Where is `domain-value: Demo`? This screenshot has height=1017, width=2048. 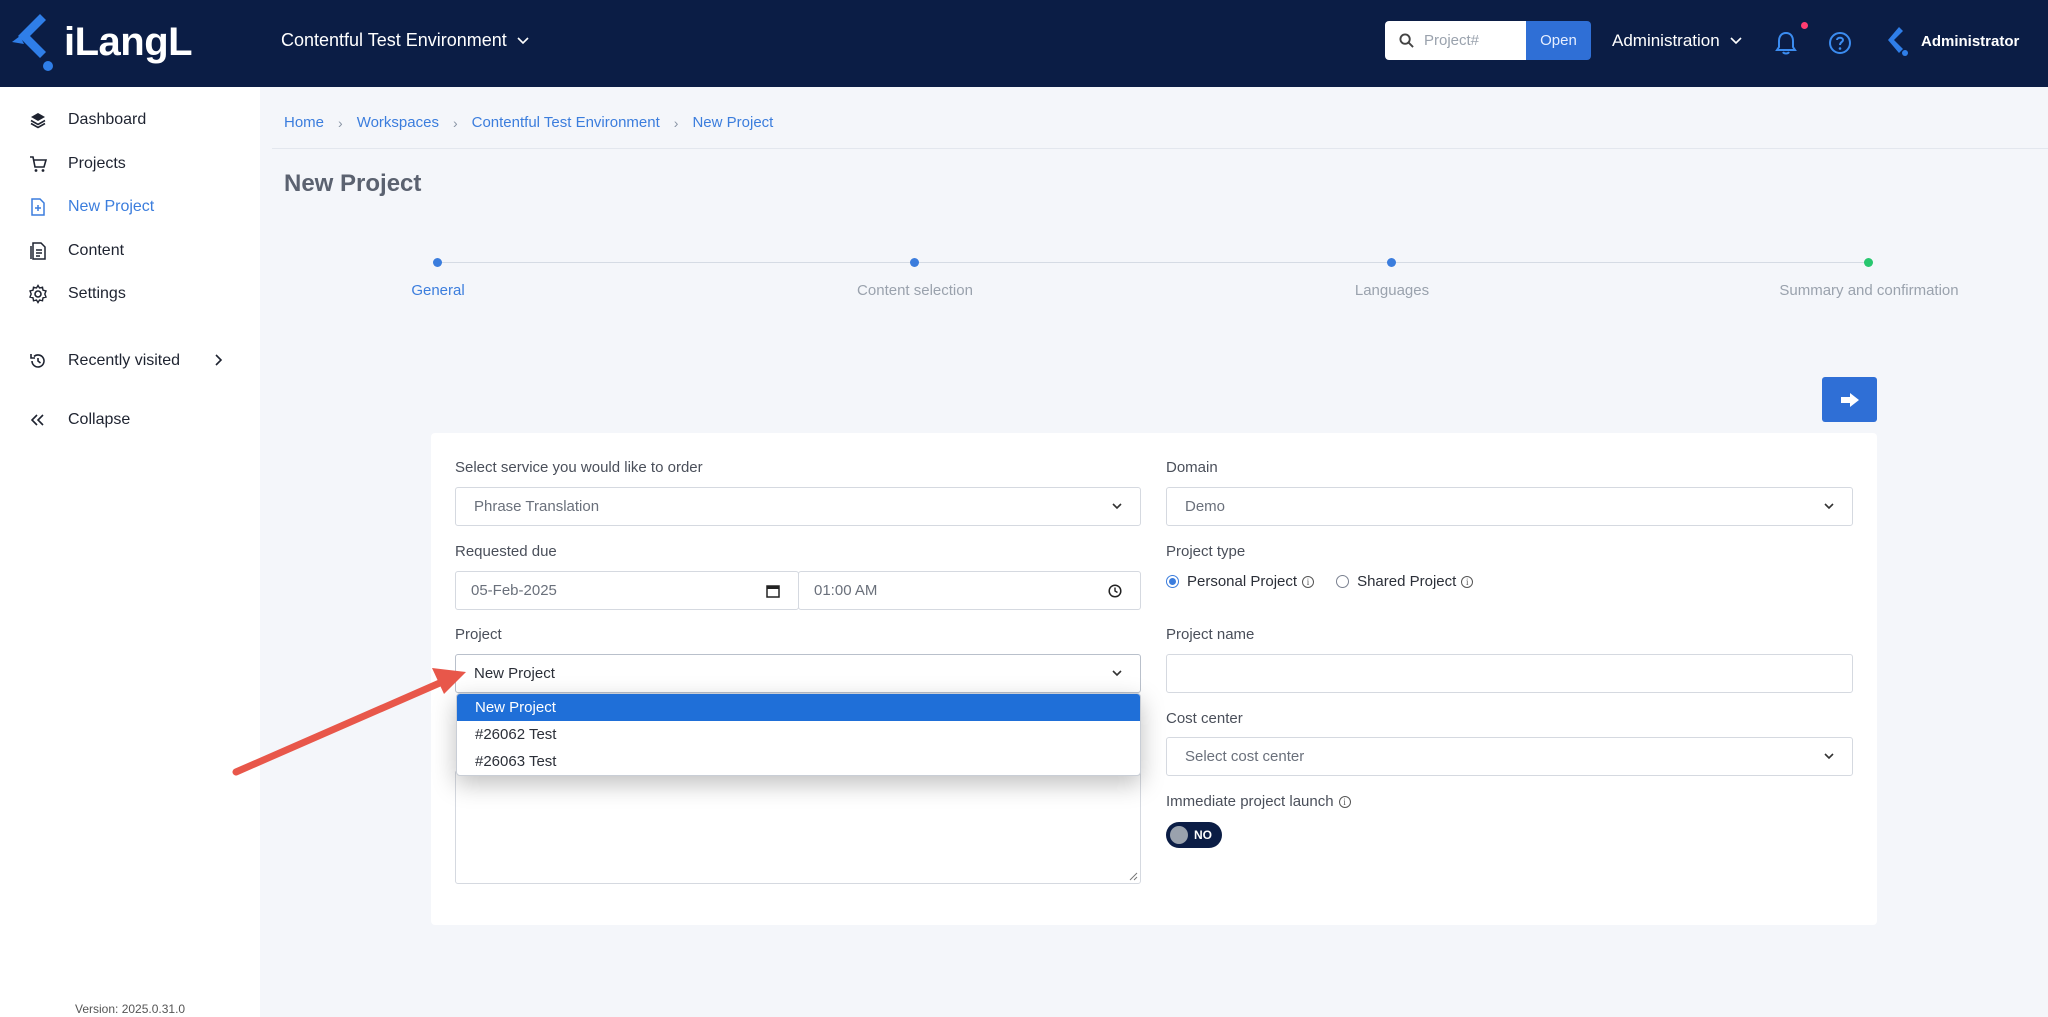
domain-value: Demo is located at coordinates (1205, 506).